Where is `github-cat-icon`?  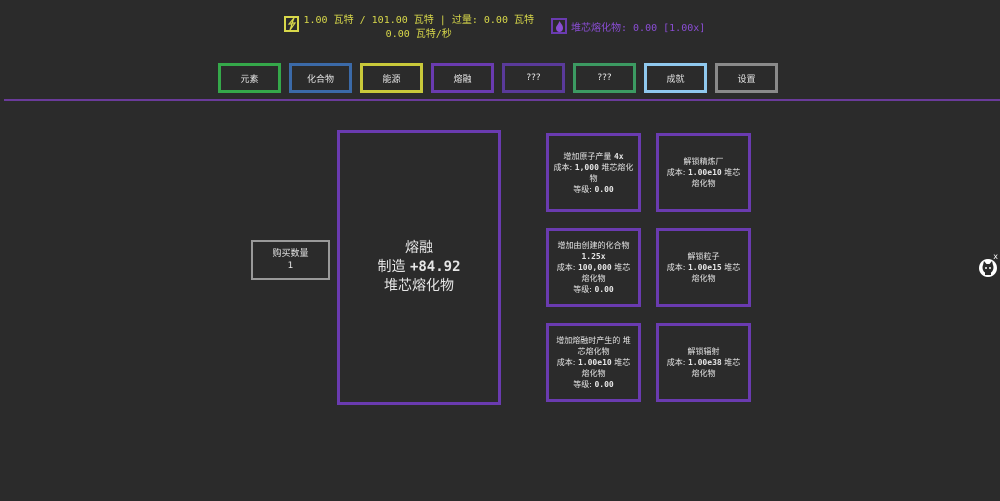
github-cat-icon is located at coordinates (988, 268).